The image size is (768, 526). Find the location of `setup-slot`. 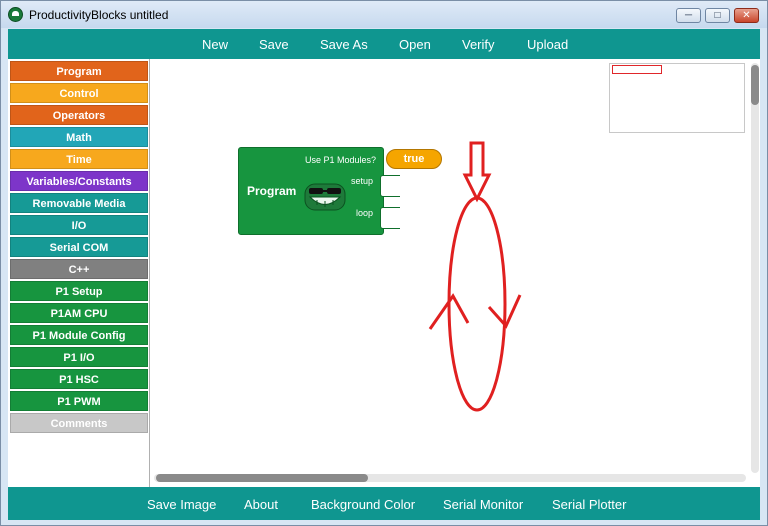

setup-slot is located at coordinates (390, 186).